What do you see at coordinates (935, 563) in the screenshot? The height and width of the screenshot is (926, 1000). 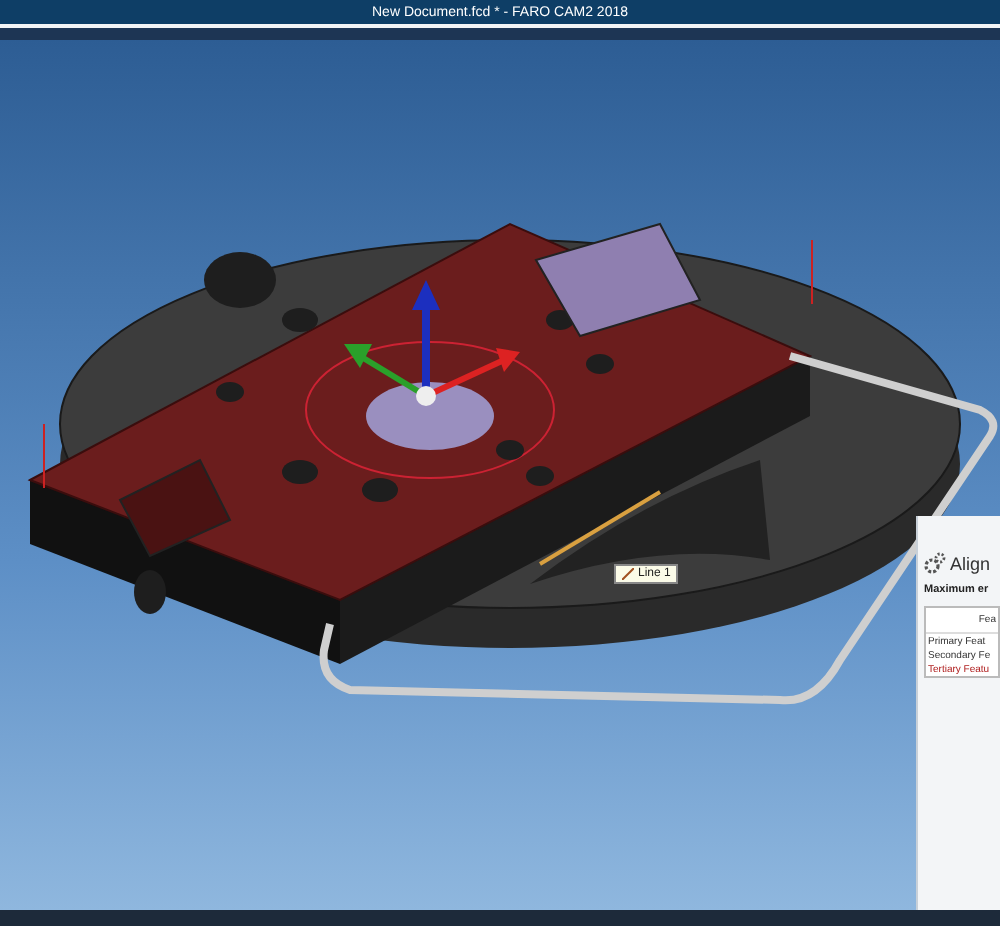 I see `gears-icon` at bounding box center [935, 563].